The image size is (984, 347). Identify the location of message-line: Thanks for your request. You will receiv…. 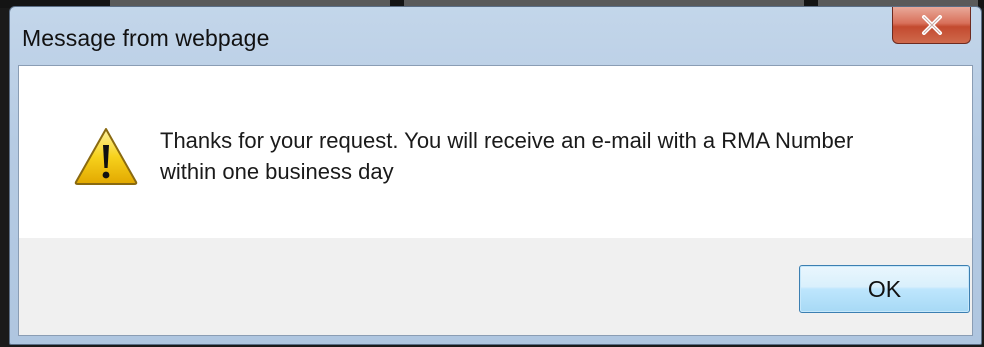
(507, 140).